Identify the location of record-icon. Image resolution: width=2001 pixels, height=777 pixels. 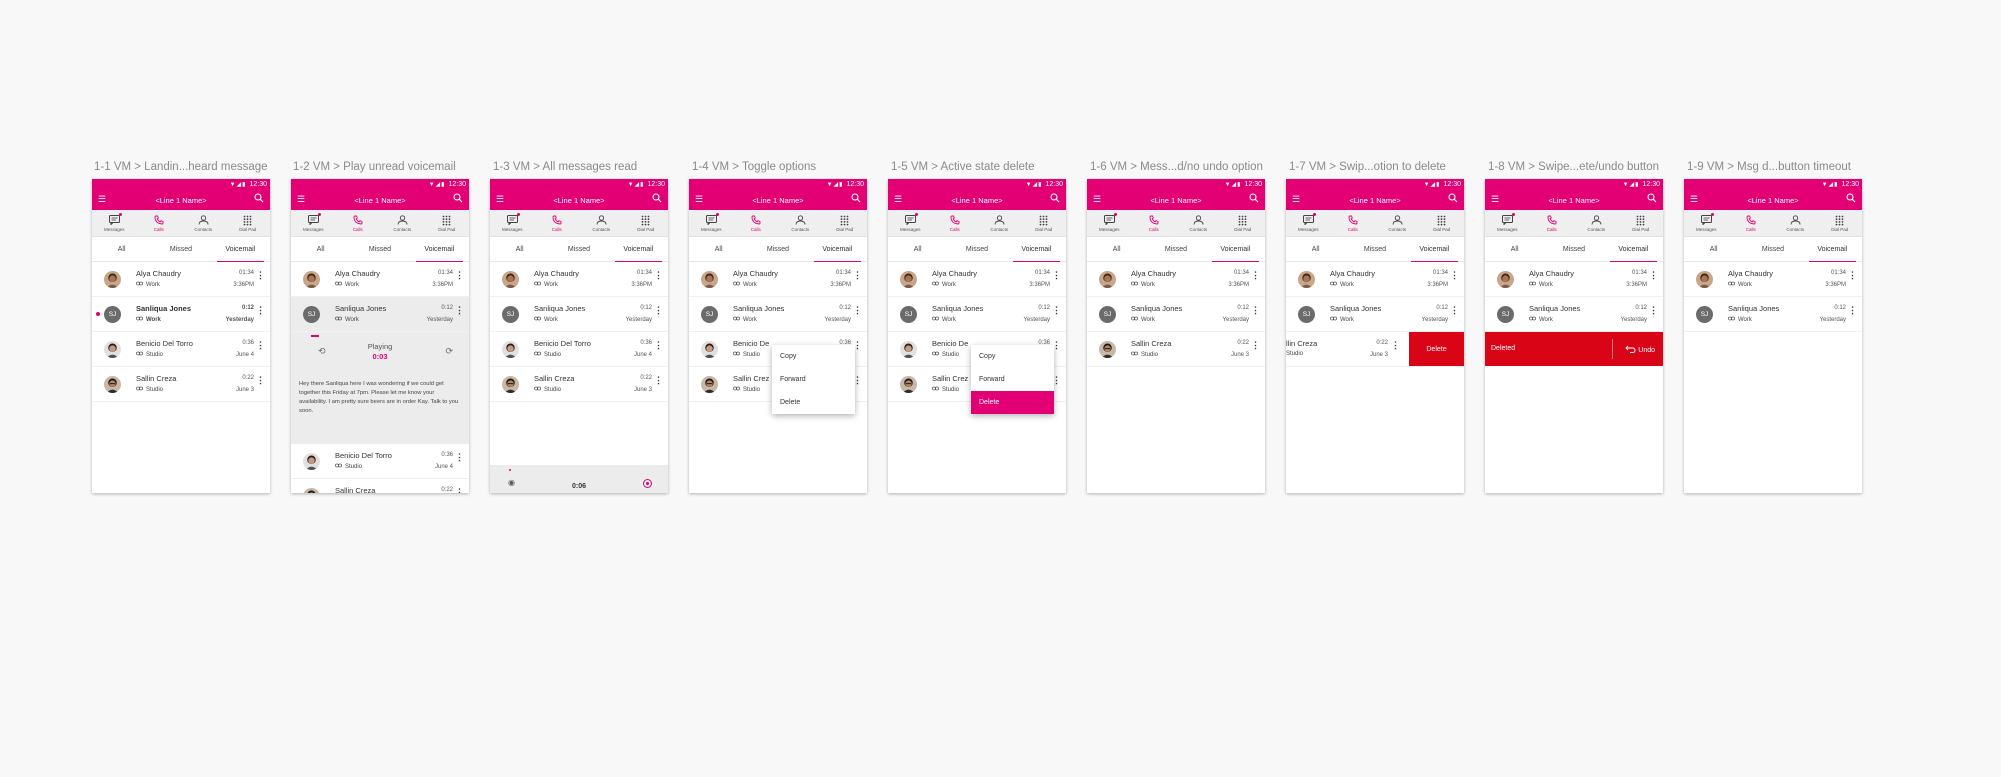
(647, 483).